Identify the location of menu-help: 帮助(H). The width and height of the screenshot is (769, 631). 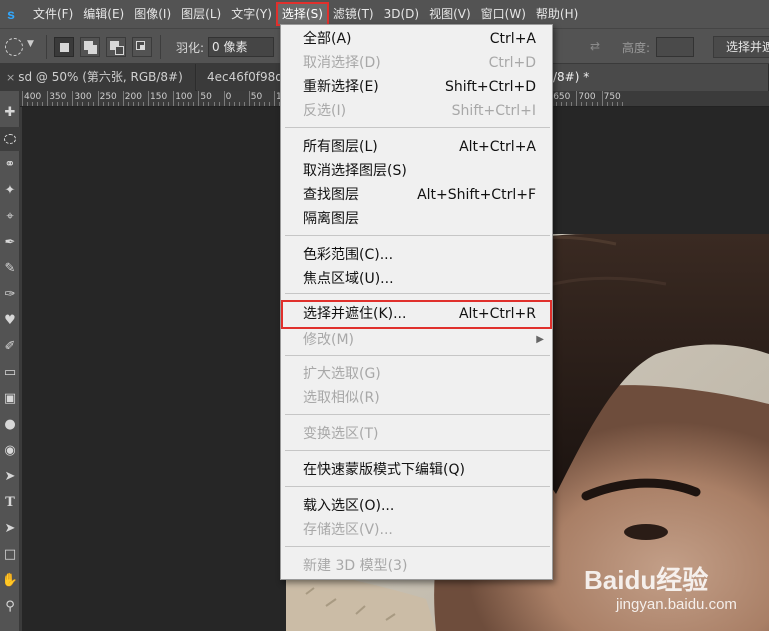
(557, 14).